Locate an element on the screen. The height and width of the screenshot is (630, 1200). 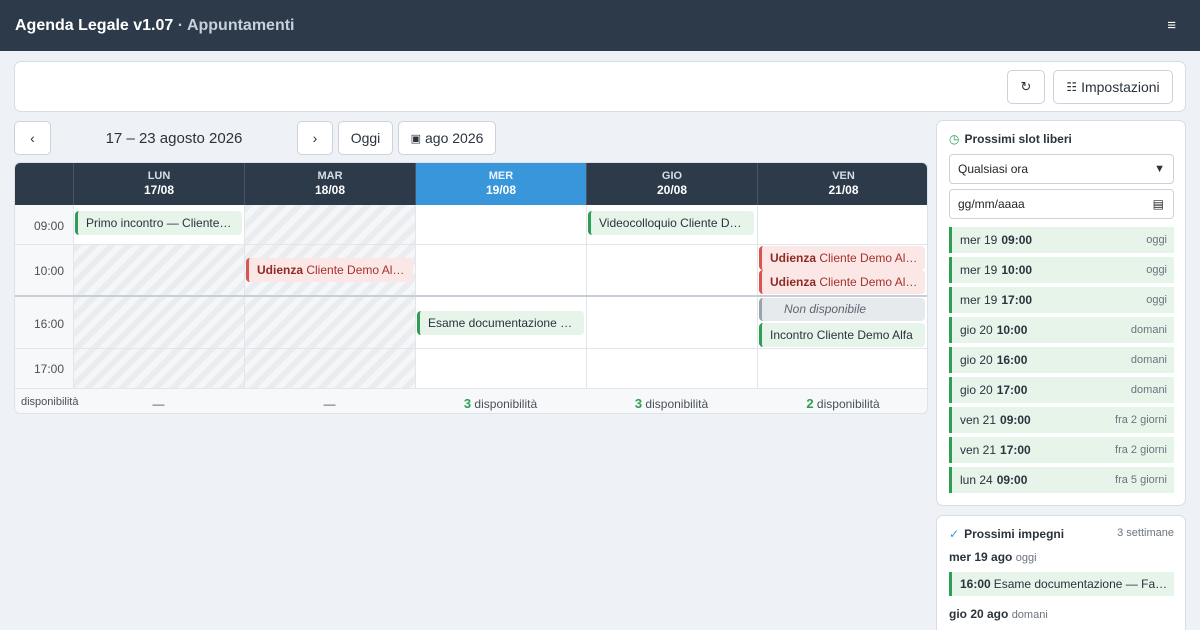
day-name: MAR is located at coordinates (330, 176).